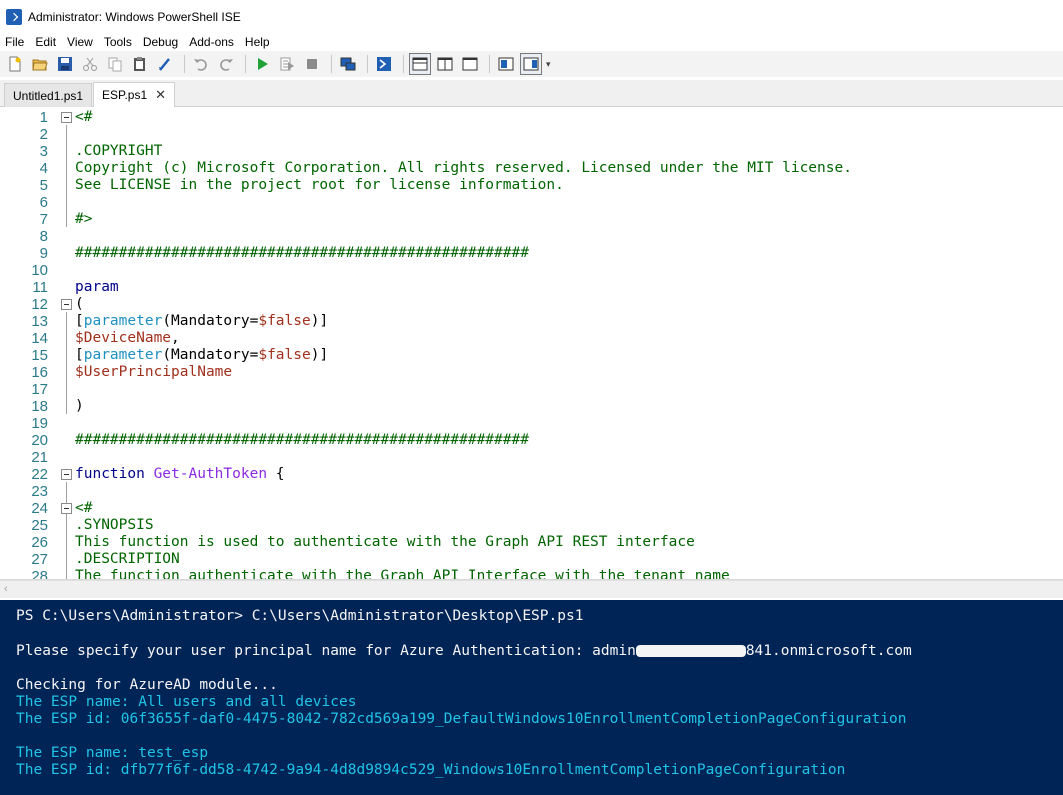 This screenshot has width=1063, height=795. Describe the element at coordinates (531, 287) in the screenshot. I see `code-line: 11 param` at that location.